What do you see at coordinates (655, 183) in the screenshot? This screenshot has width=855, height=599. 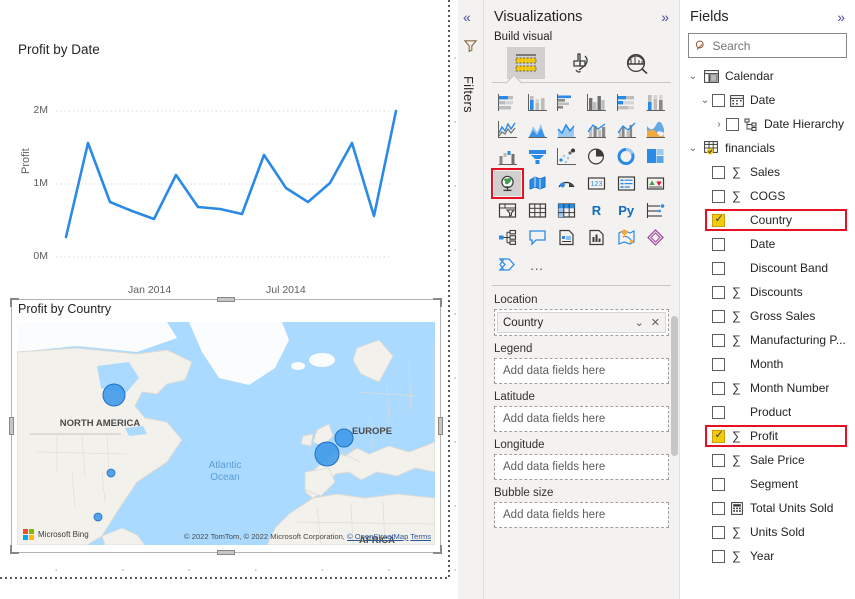 I see `viz-kpi` at bounding box center [655, 183].